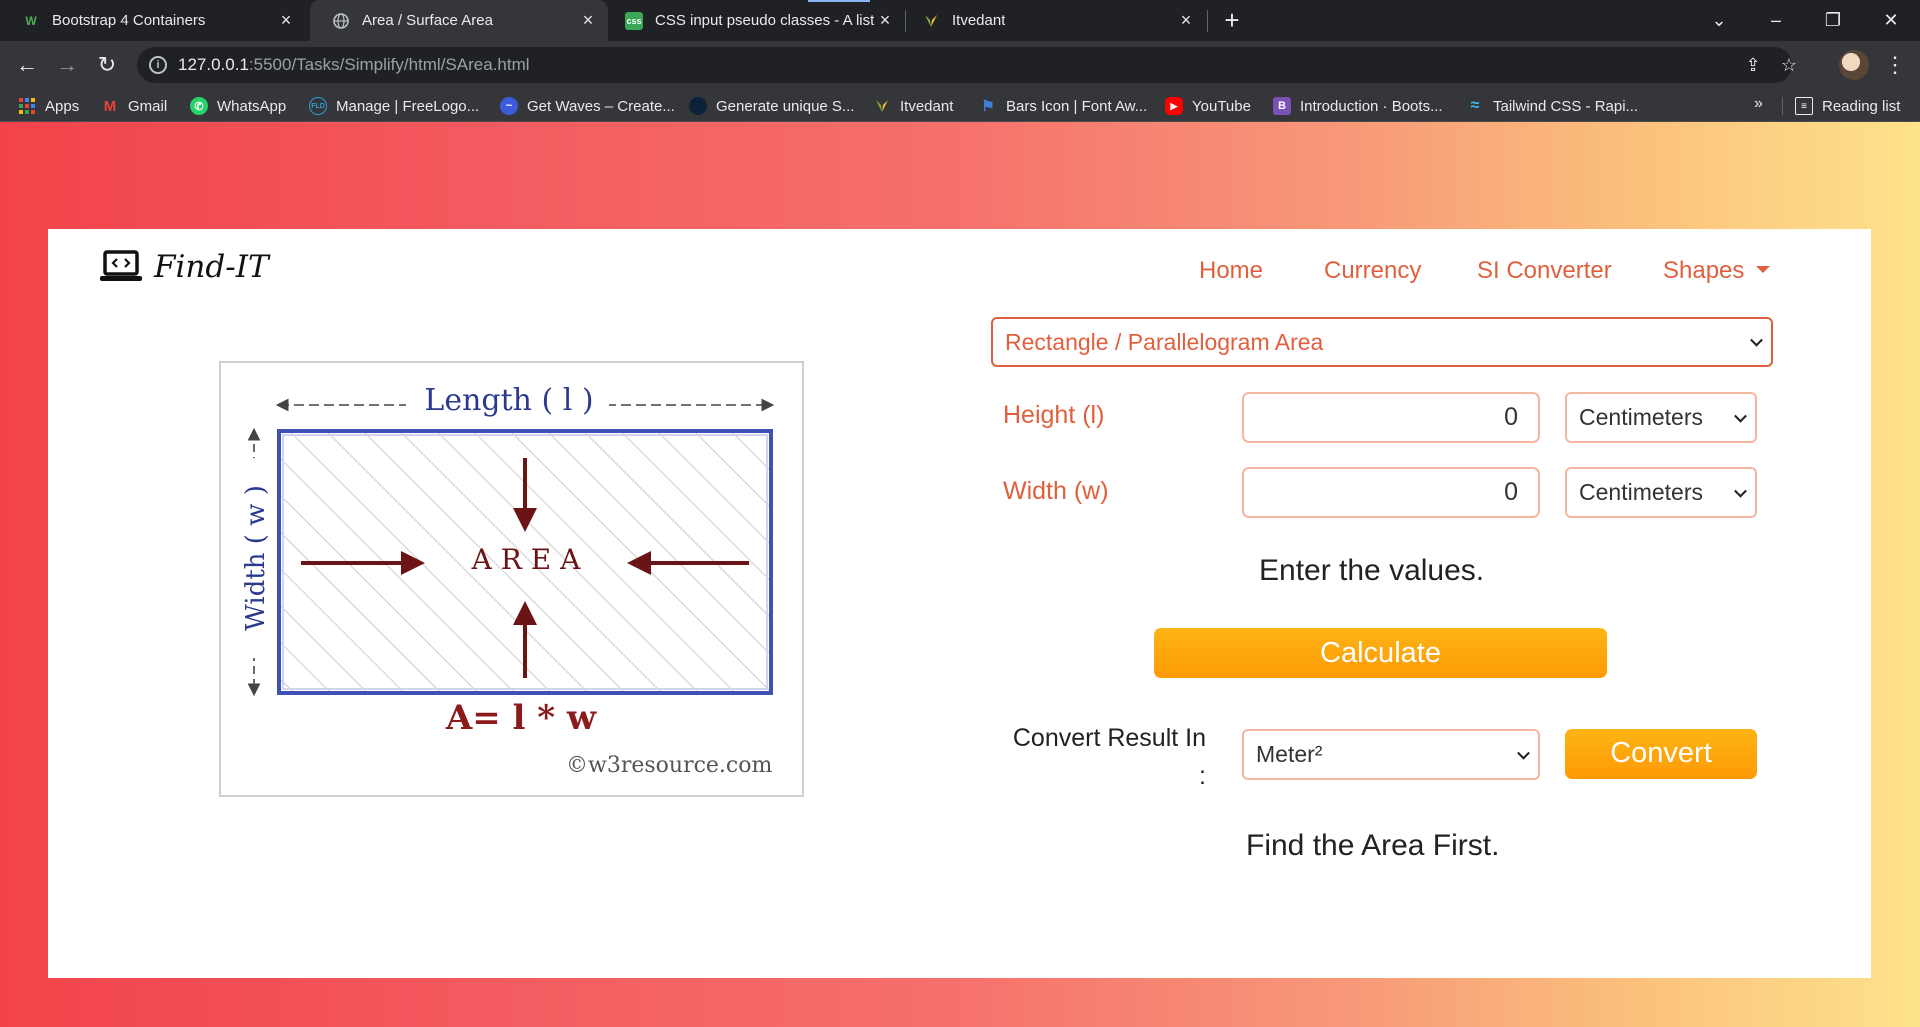  What do you see at coordinates (1717, 271) in the screenshot?
I see `nav-shapes-dropdown: Shapes` at bounding box center [1717, 271].